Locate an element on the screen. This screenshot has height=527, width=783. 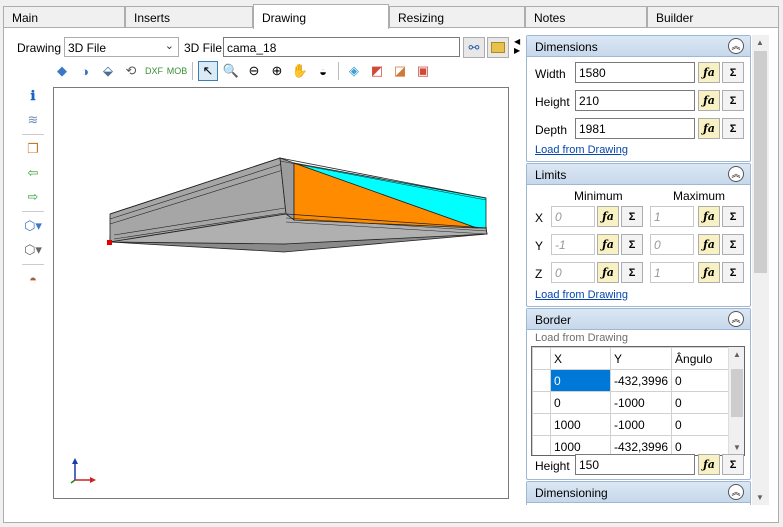
mob-import-icon: MOB is located at coordinates (177, 71).